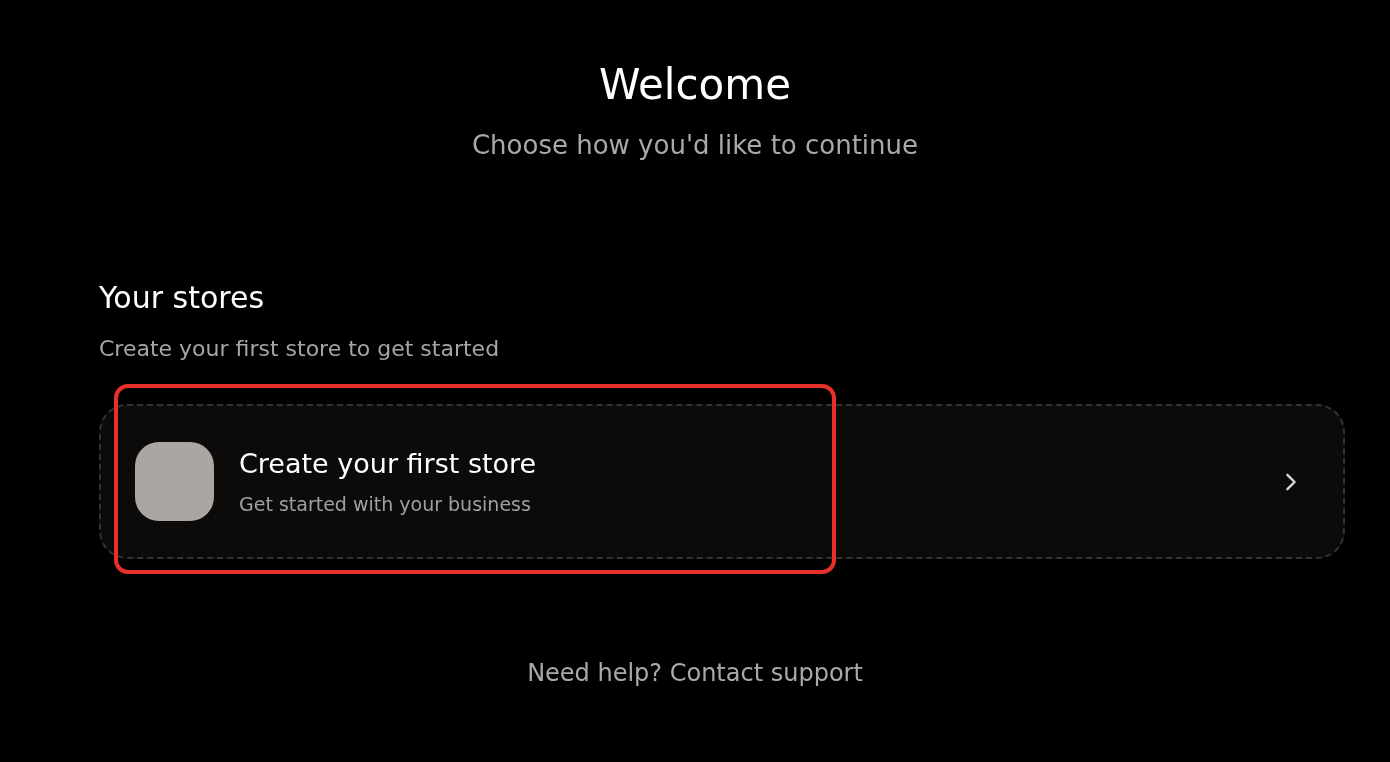  I want to click on card-title: Create your first store, so click(388, 463).